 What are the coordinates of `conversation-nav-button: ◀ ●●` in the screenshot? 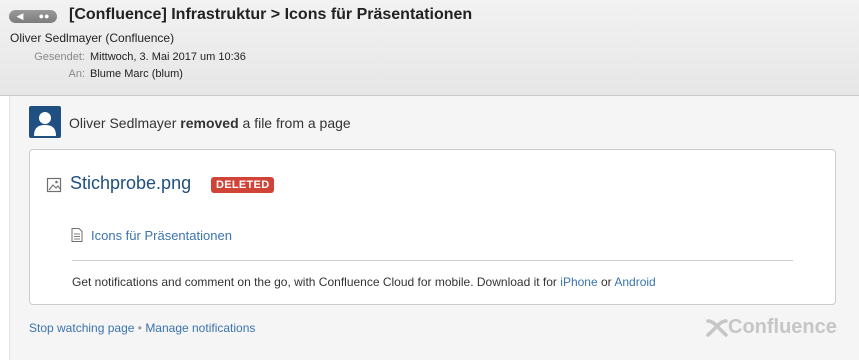 It's located at (33, 16).